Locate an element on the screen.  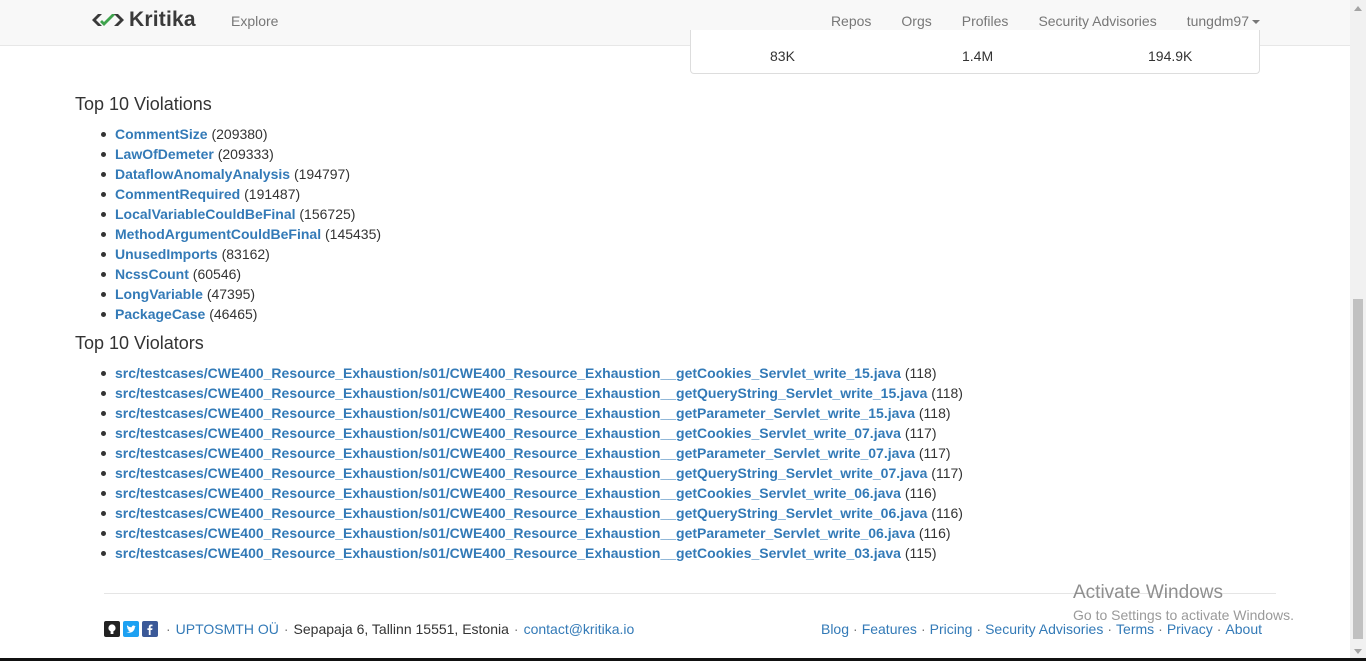
list-item: NcssCount (60546) is located at coordinates (239, 274).